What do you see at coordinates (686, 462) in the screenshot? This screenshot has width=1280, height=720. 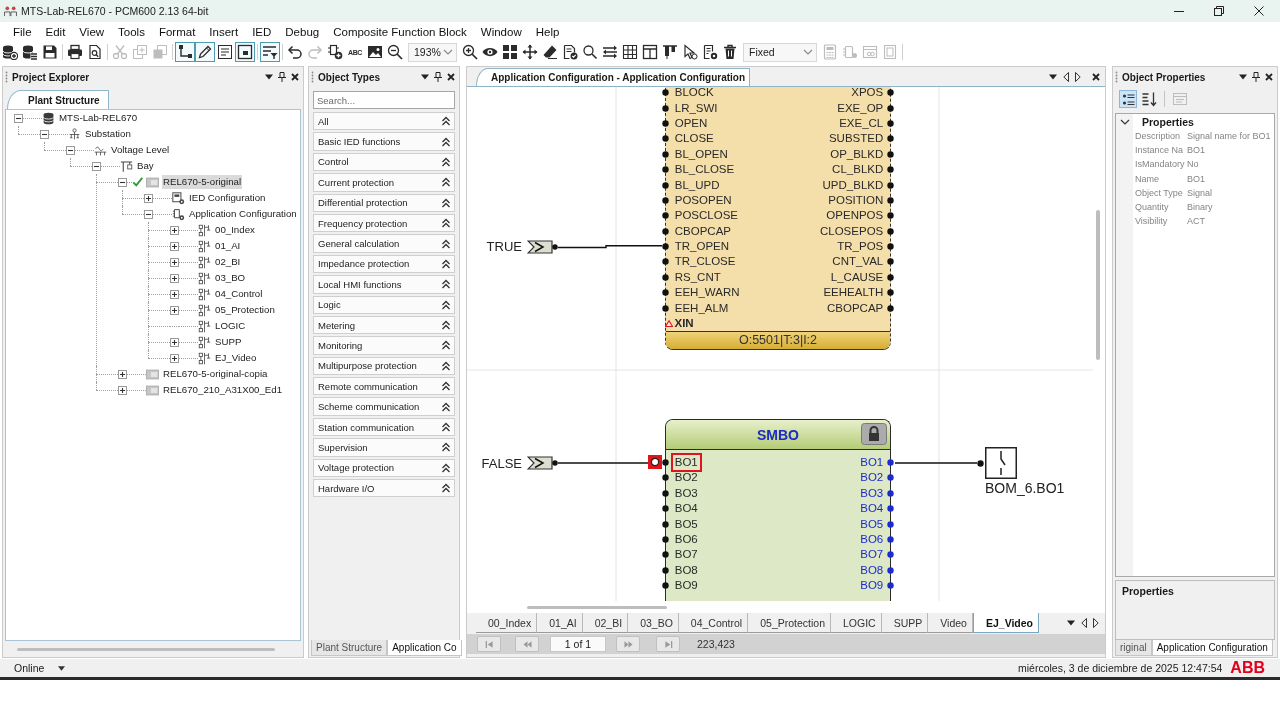 I see `pin-label: BO1` at bounding box center [686, 462].